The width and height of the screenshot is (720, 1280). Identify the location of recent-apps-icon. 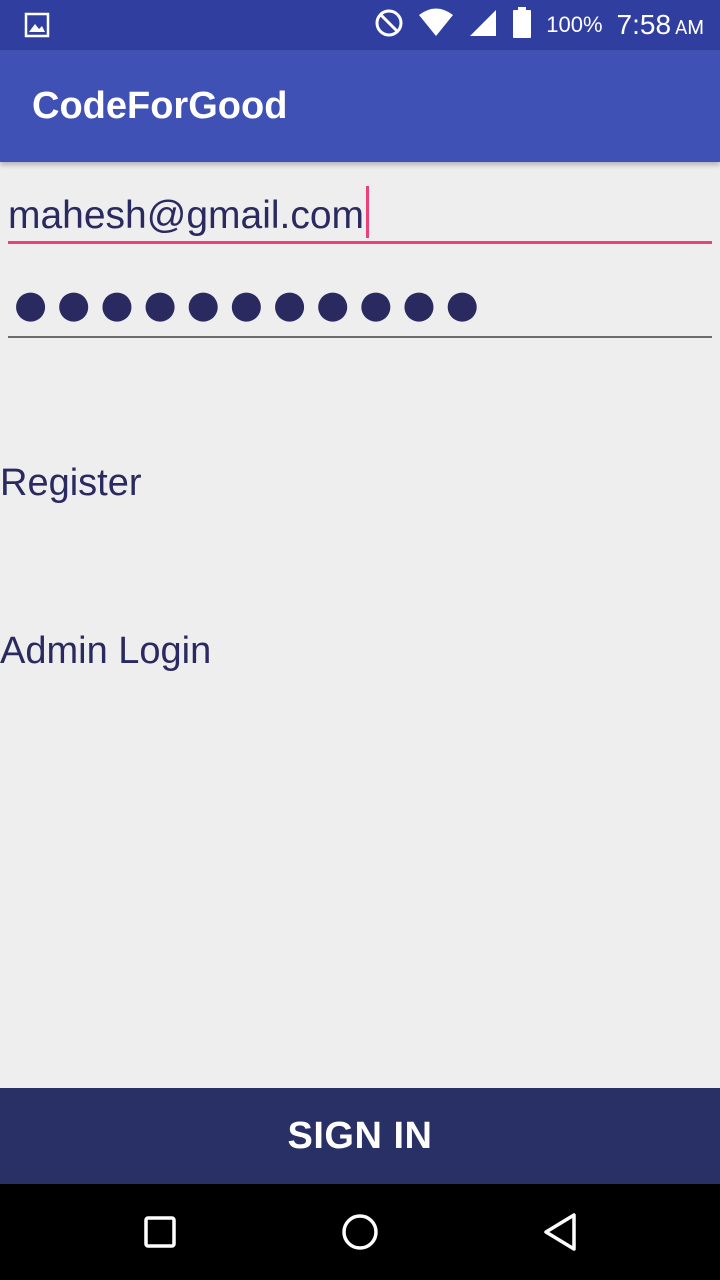
(160, 1232).